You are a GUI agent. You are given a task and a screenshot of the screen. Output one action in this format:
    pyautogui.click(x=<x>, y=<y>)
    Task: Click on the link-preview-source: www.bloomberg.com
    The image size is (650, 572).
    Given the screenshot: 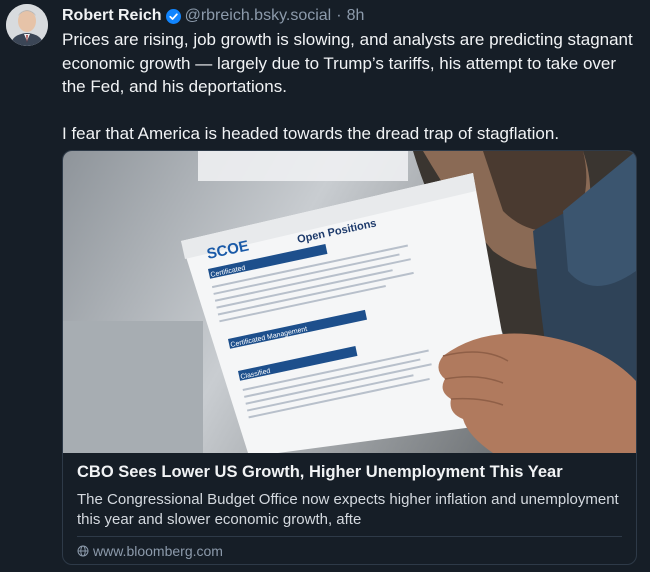 What is the action you would take?
    pyautogui.click(x=150, y=551)
    